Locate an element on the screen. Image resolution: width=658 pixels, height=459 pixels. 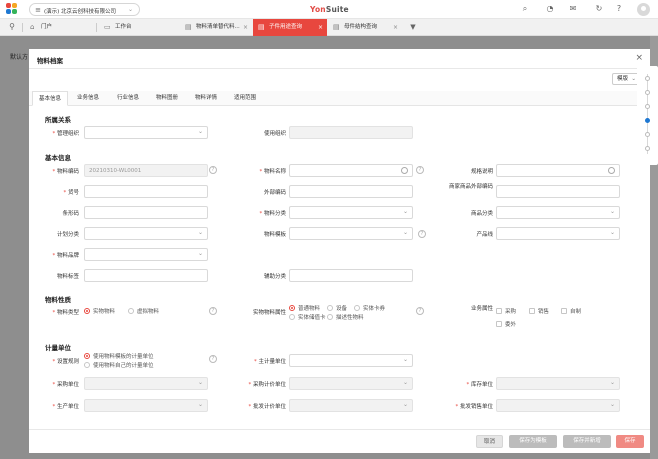
anchor-navigator is located at coordinates (647, 115).